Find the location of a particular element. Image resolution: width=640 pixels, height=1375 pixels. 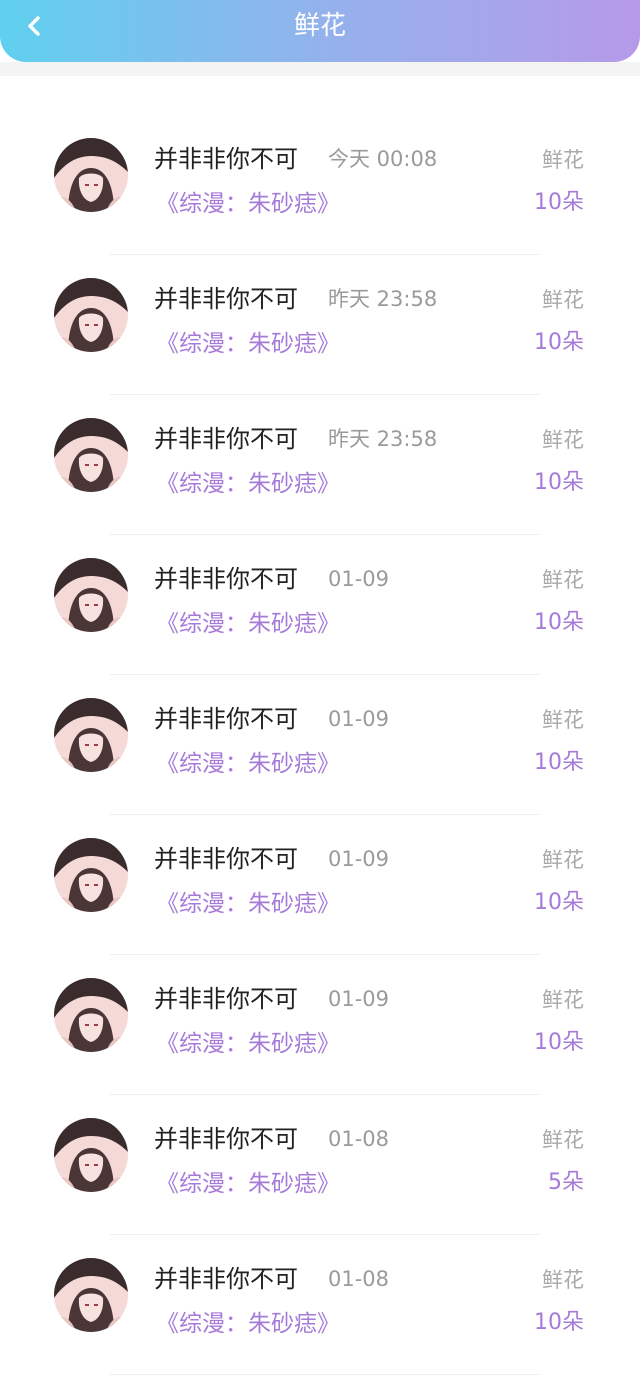

header-bar: 鲜花 is located at coordinates (320, 31).